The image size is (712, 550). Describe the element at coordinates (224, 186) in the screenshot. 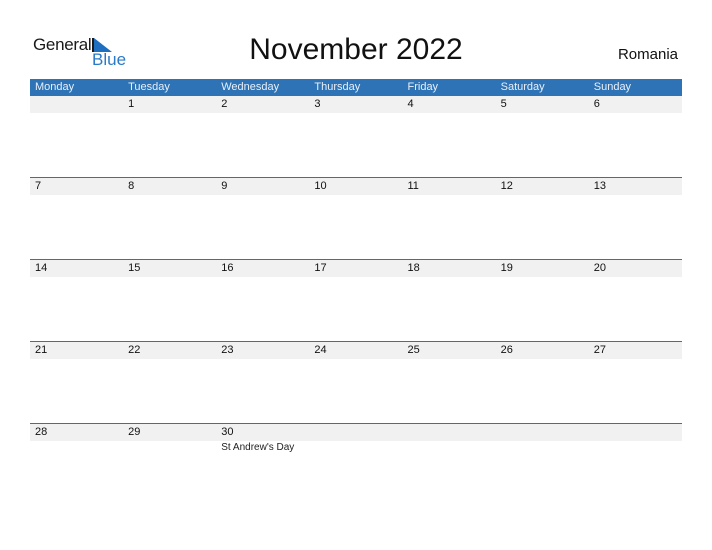

I see `day-number: 9` at that location.